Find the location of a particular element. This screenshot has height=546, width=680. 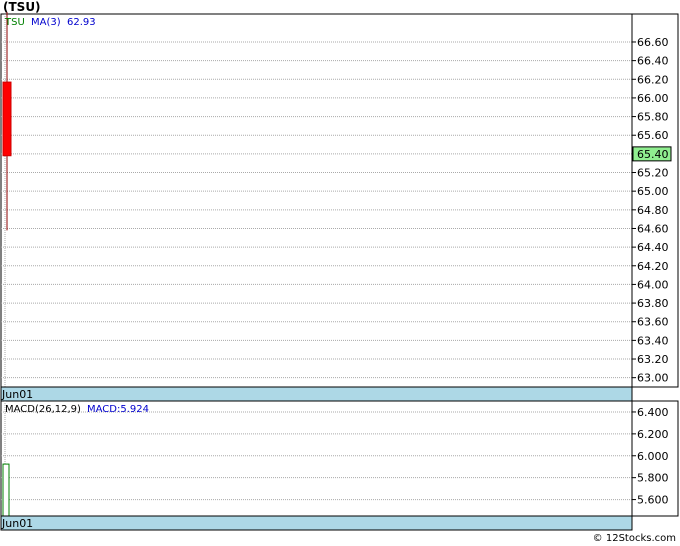

price-tick-label: 64.40 is located at coordinates (653, 247).